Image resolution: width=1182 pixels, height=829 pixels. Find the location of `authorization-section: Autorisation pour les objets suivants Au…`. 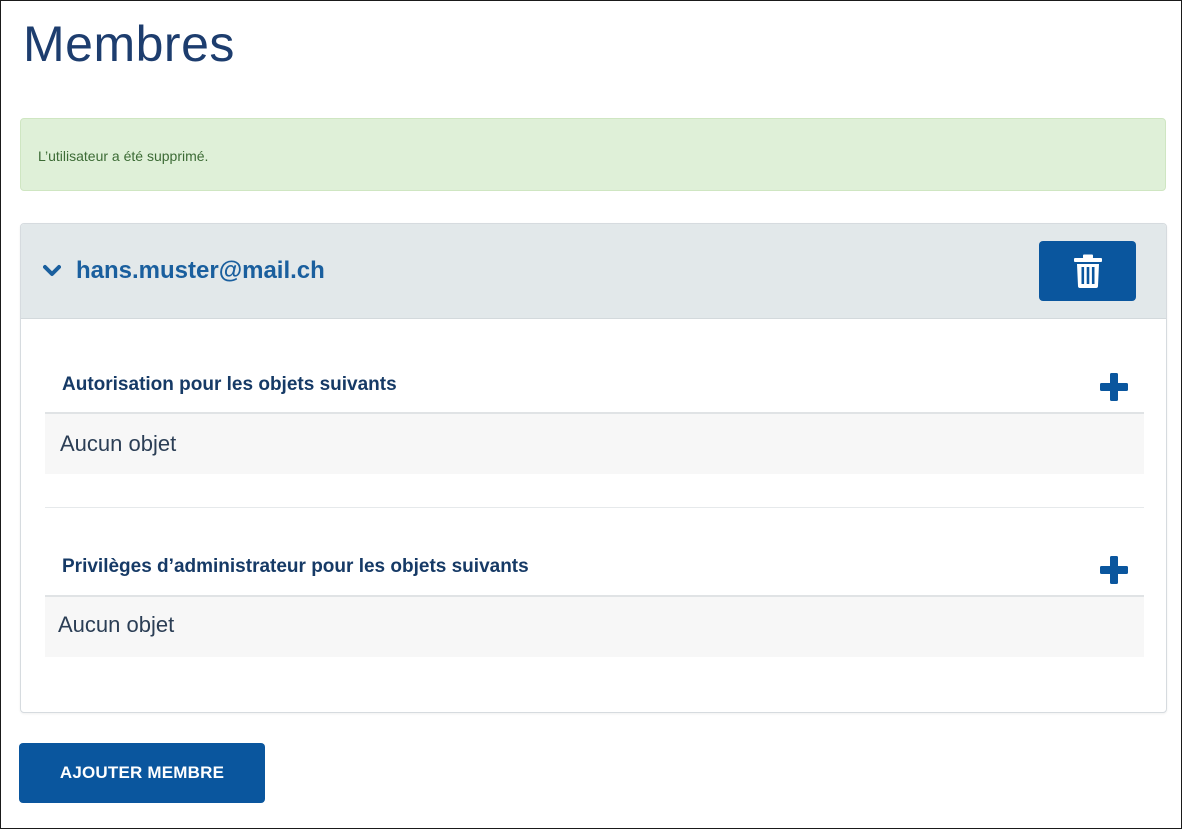

authorization-section: Autorisation pour les objets suivants Au… is located at coordinates (594, 420).